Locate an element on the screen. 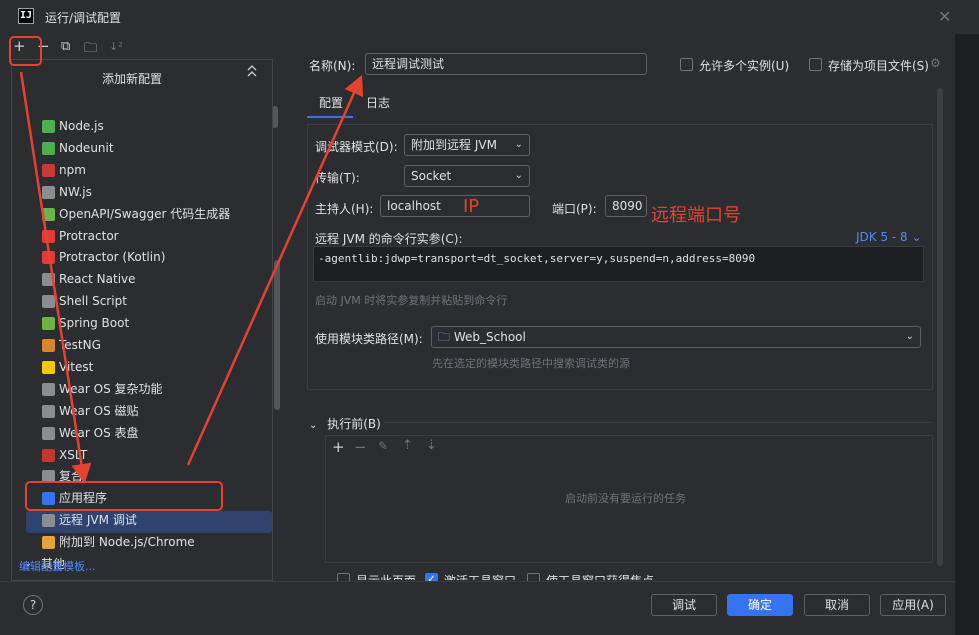 This screenshot has width=979, height=635. arrow-remote-jvm-to-name is located at coordinates (275, 270).